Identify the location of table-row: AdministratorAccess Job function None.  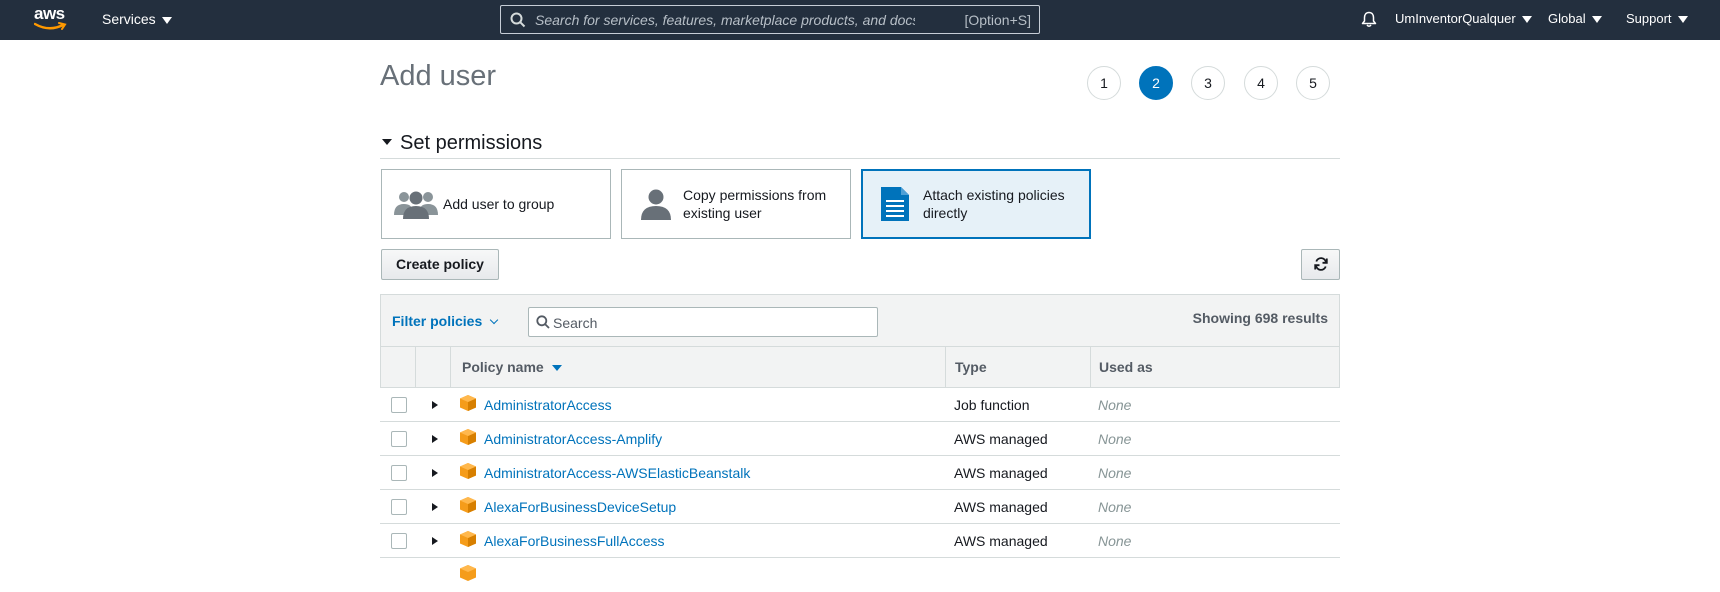
(860, 405).